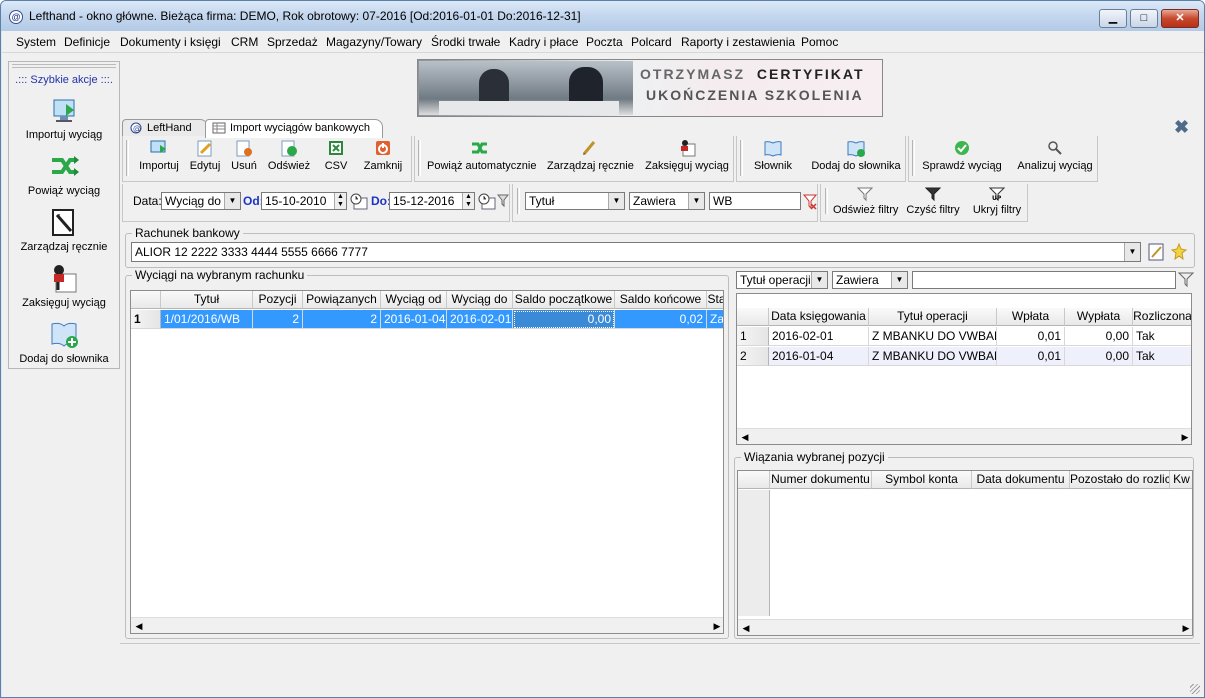  Describe the element at coordinates (1055, 155) in the screenshot. I see `analyze-statement-button: Analizuj wyciąg` at that location.